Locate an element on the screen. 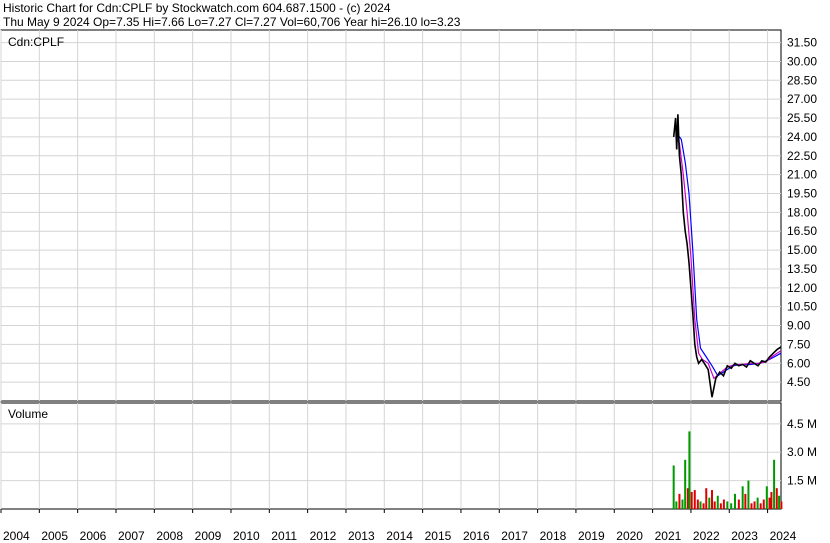  price-tick-label: 7.50 is located at coordinates (799, 344).